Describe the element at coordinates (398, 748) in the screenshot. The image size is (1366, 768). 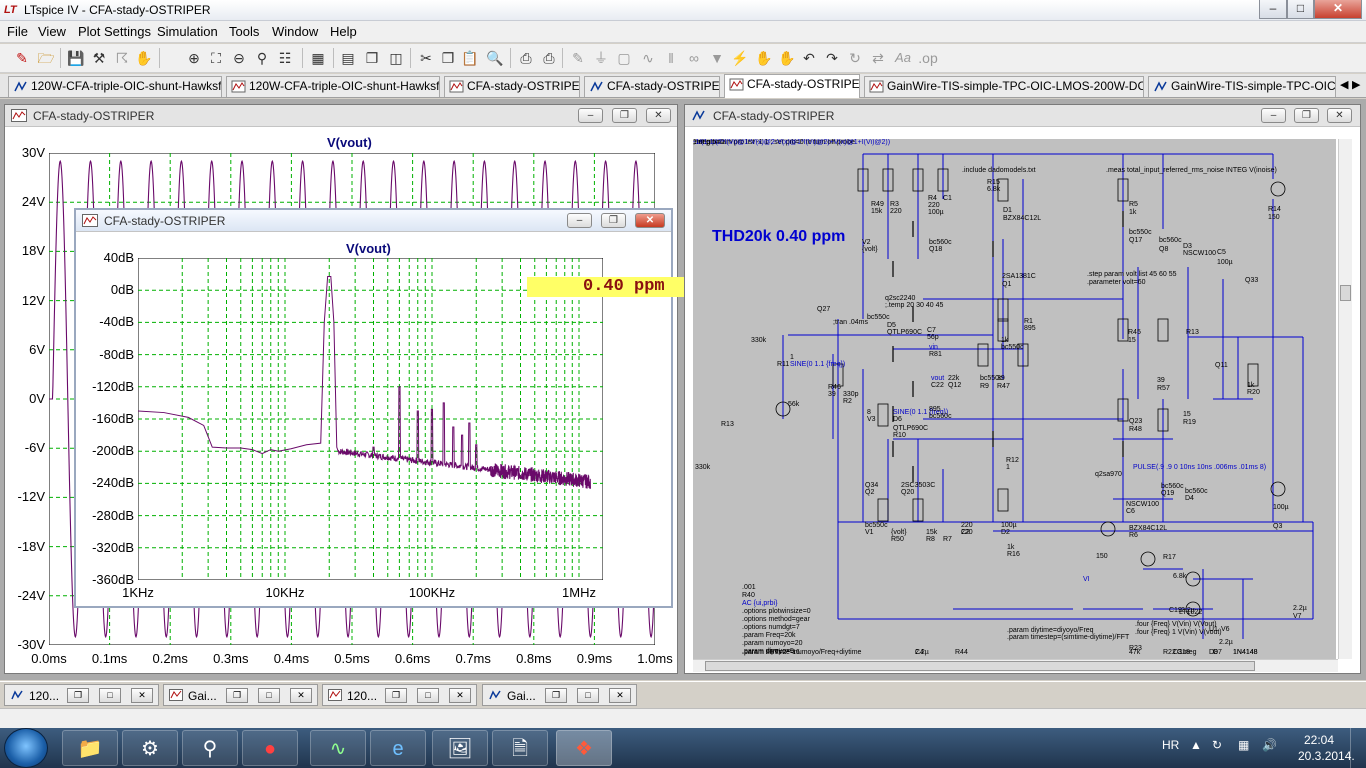
I see `internet-explorer-icon: e` at that location.